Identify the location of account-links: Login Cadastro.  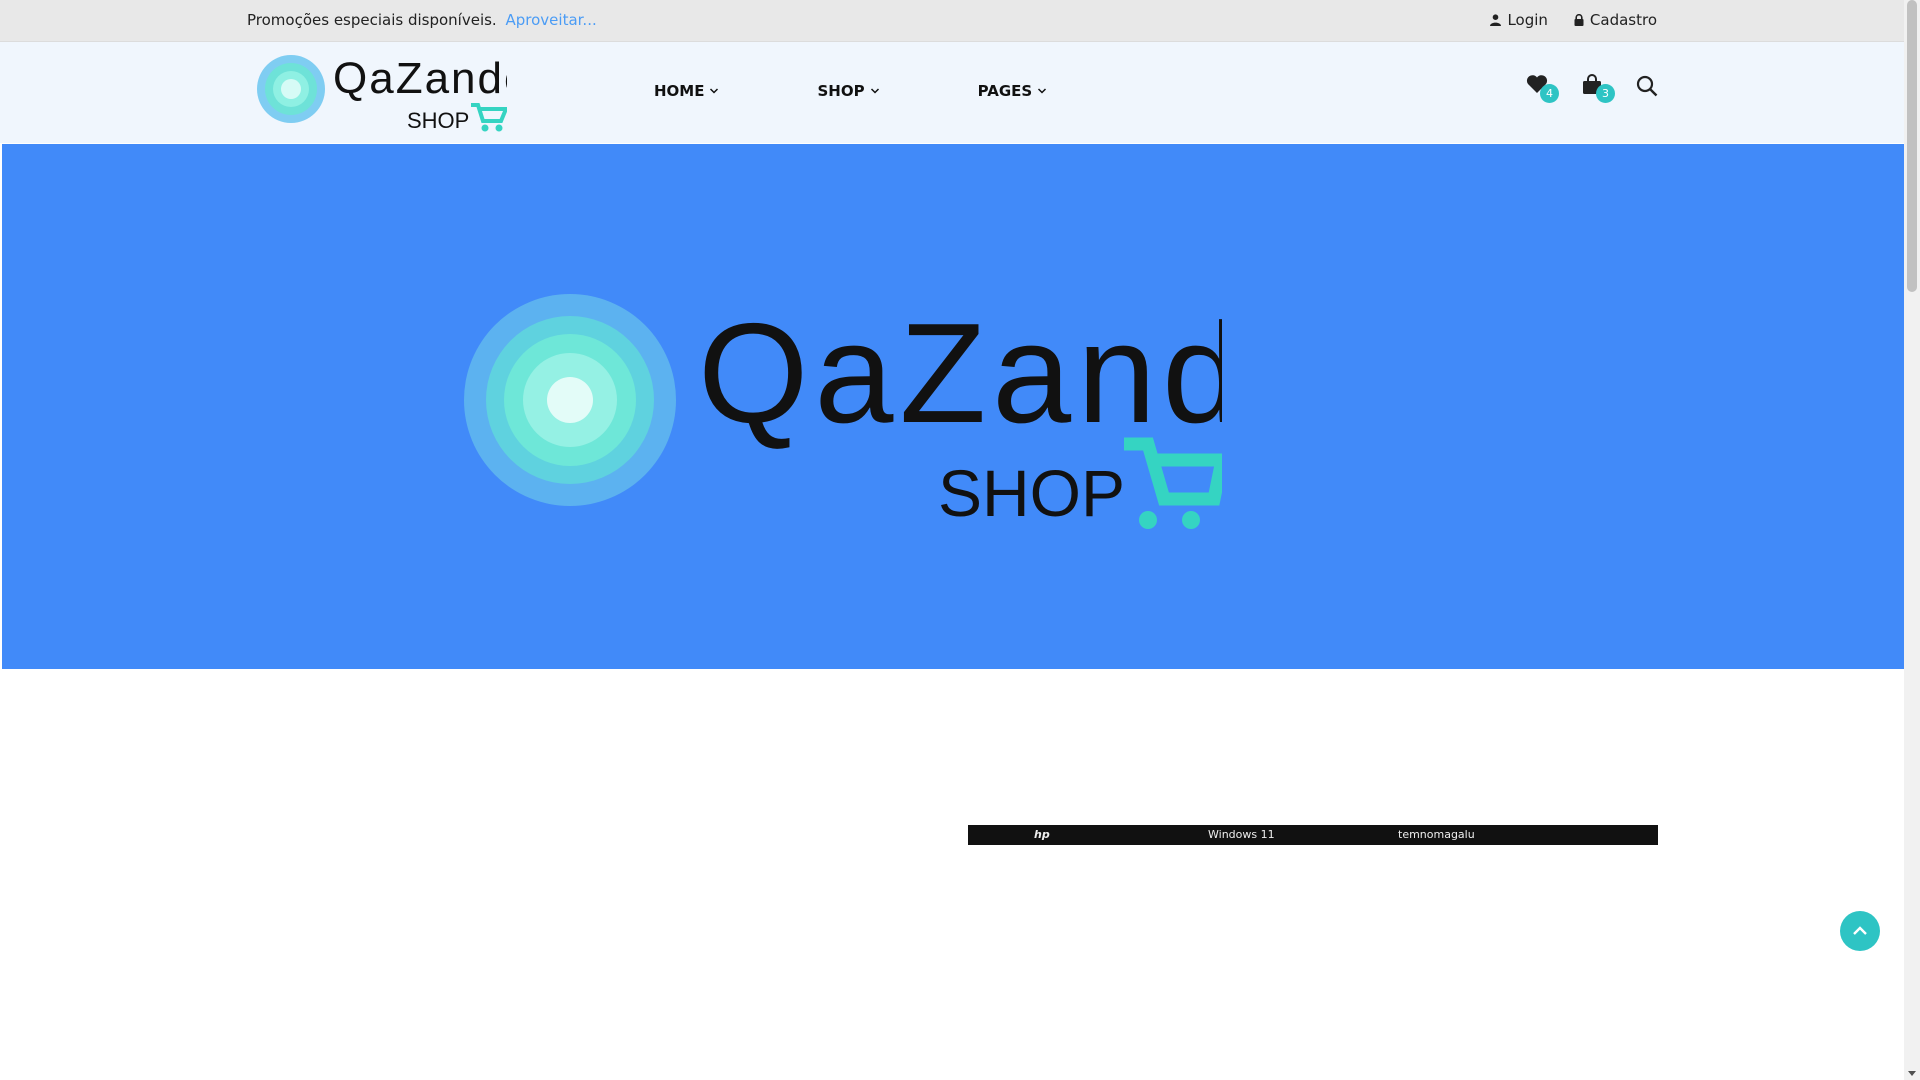
(1573, 20).